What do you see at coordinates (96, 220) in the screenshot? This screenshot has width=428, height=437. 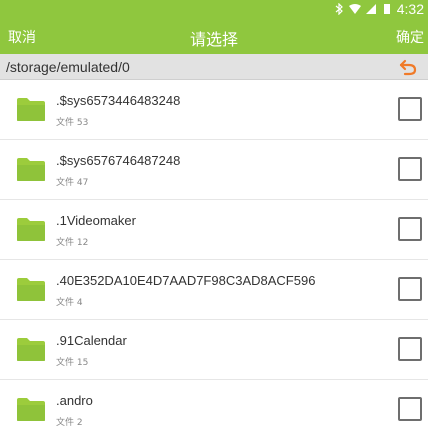 I see `file-name: .1Videomaker` at bounding box center [96, 220].